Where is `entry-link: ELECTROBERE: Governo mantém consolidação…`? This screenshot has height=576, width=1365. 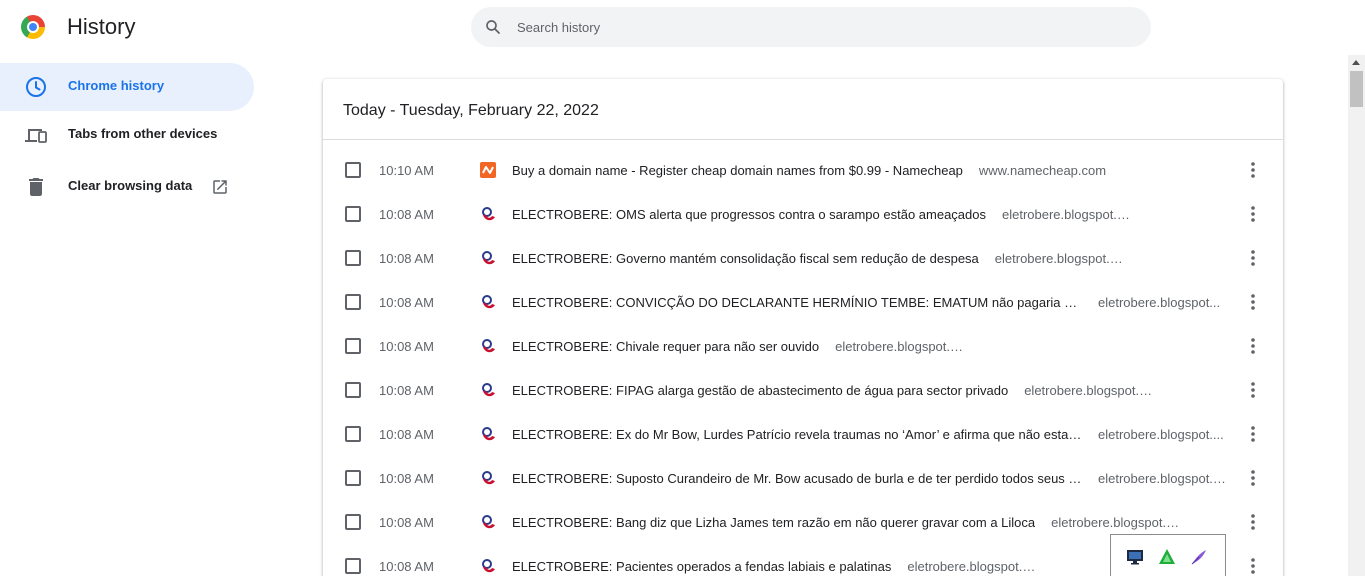
entry-link: ELECTROBERE: Governo mantém consolidação… is located at coordinates (872, 258).